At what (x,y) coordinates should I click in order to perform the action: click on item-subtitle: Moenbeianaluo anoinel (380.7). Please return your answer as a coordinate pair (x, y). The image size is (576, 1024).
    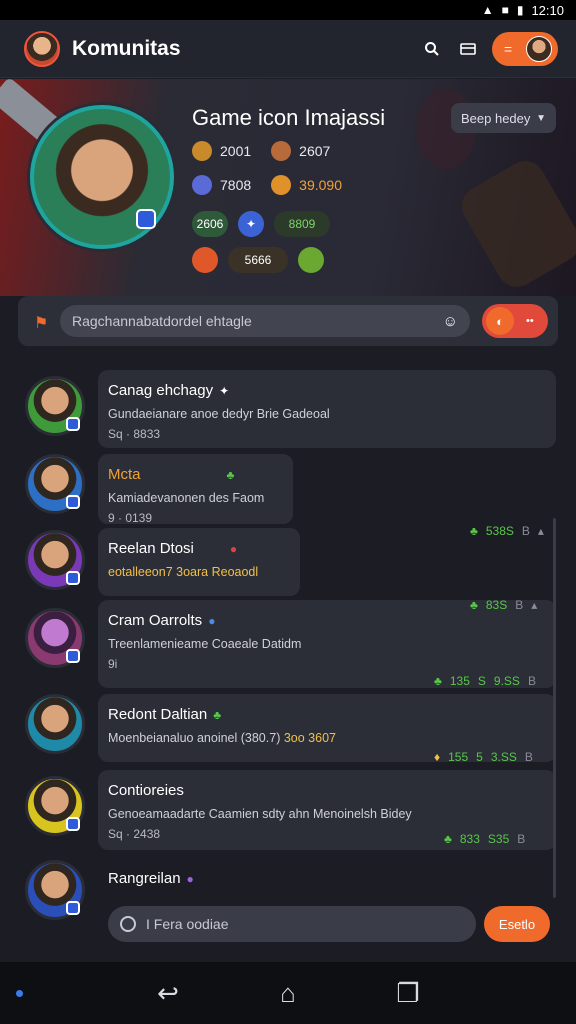
    Looking at the image, I should click on (194, 738).